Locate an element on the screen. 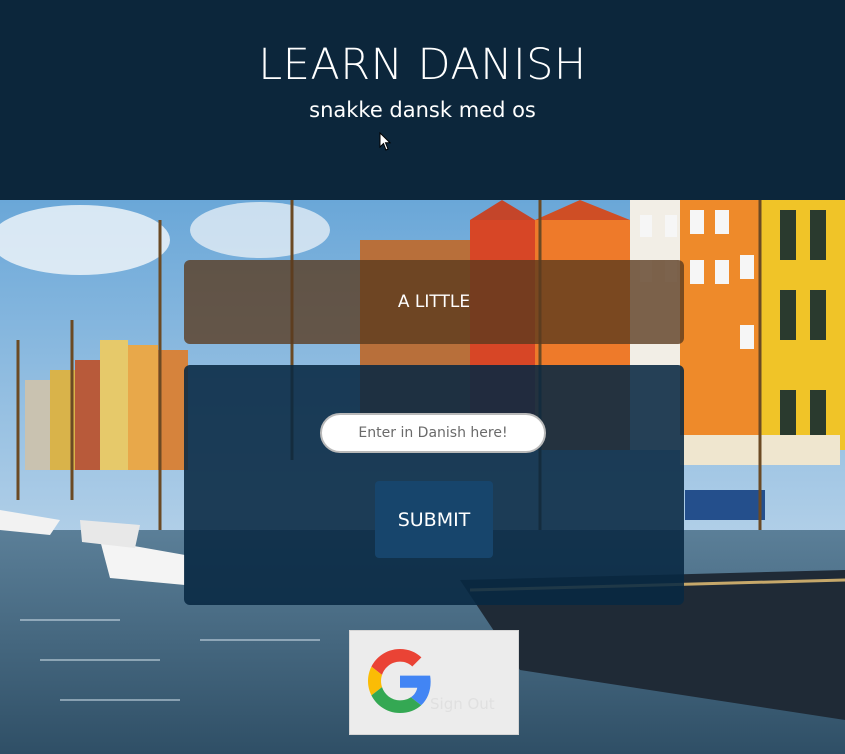 The height and width of the screenshot is (754, 845). danish-answer-input is located at coordinates (433, 433).